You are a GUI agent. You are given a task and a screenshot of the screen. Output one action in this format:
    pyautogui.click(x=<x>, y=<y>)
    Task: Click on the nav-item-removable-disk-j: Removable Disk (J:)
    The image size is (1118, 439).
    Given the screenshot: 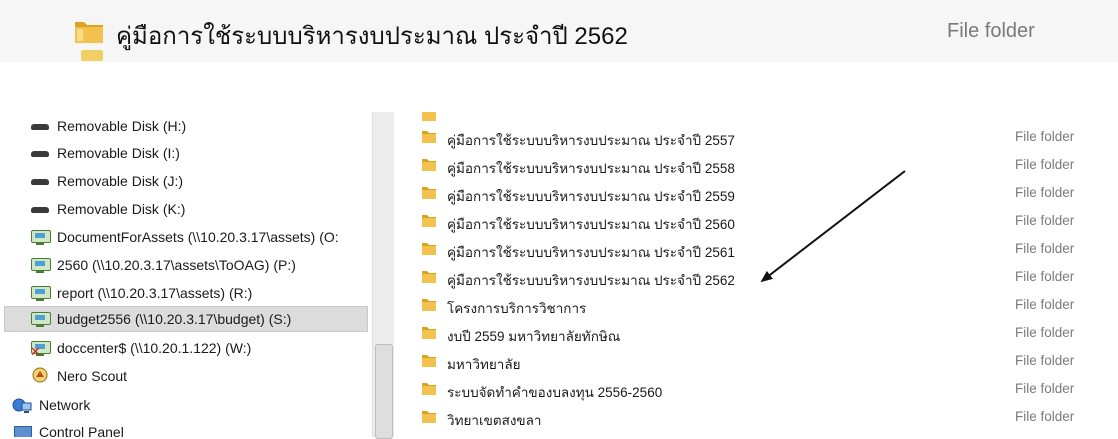 What is the action you would take?
    pyautogui.click(x=106, y=181)
    